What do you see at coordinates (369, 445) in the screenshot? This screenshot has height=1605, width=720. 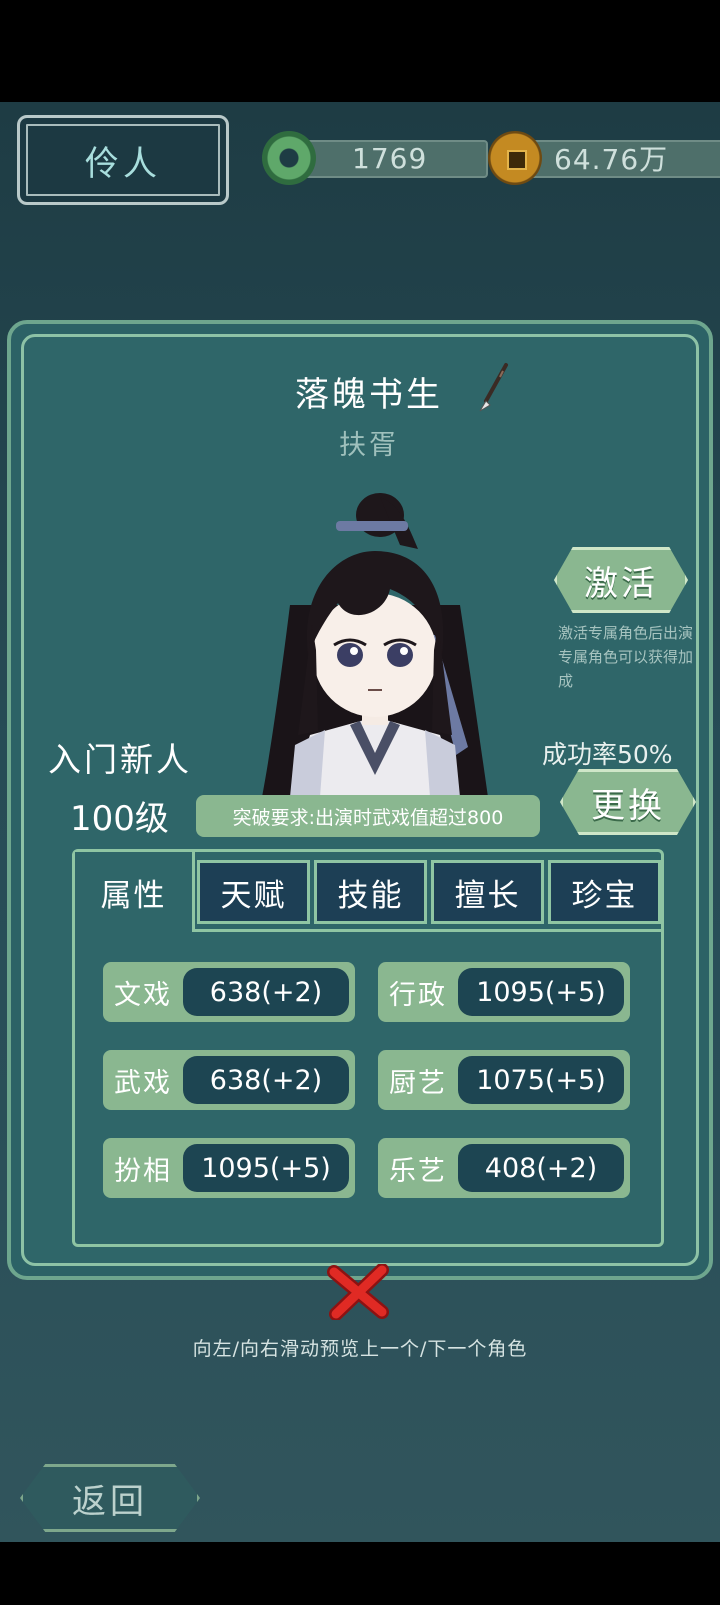 I see `character-subtitle: 扶胥` at bounding box center [369, 445].